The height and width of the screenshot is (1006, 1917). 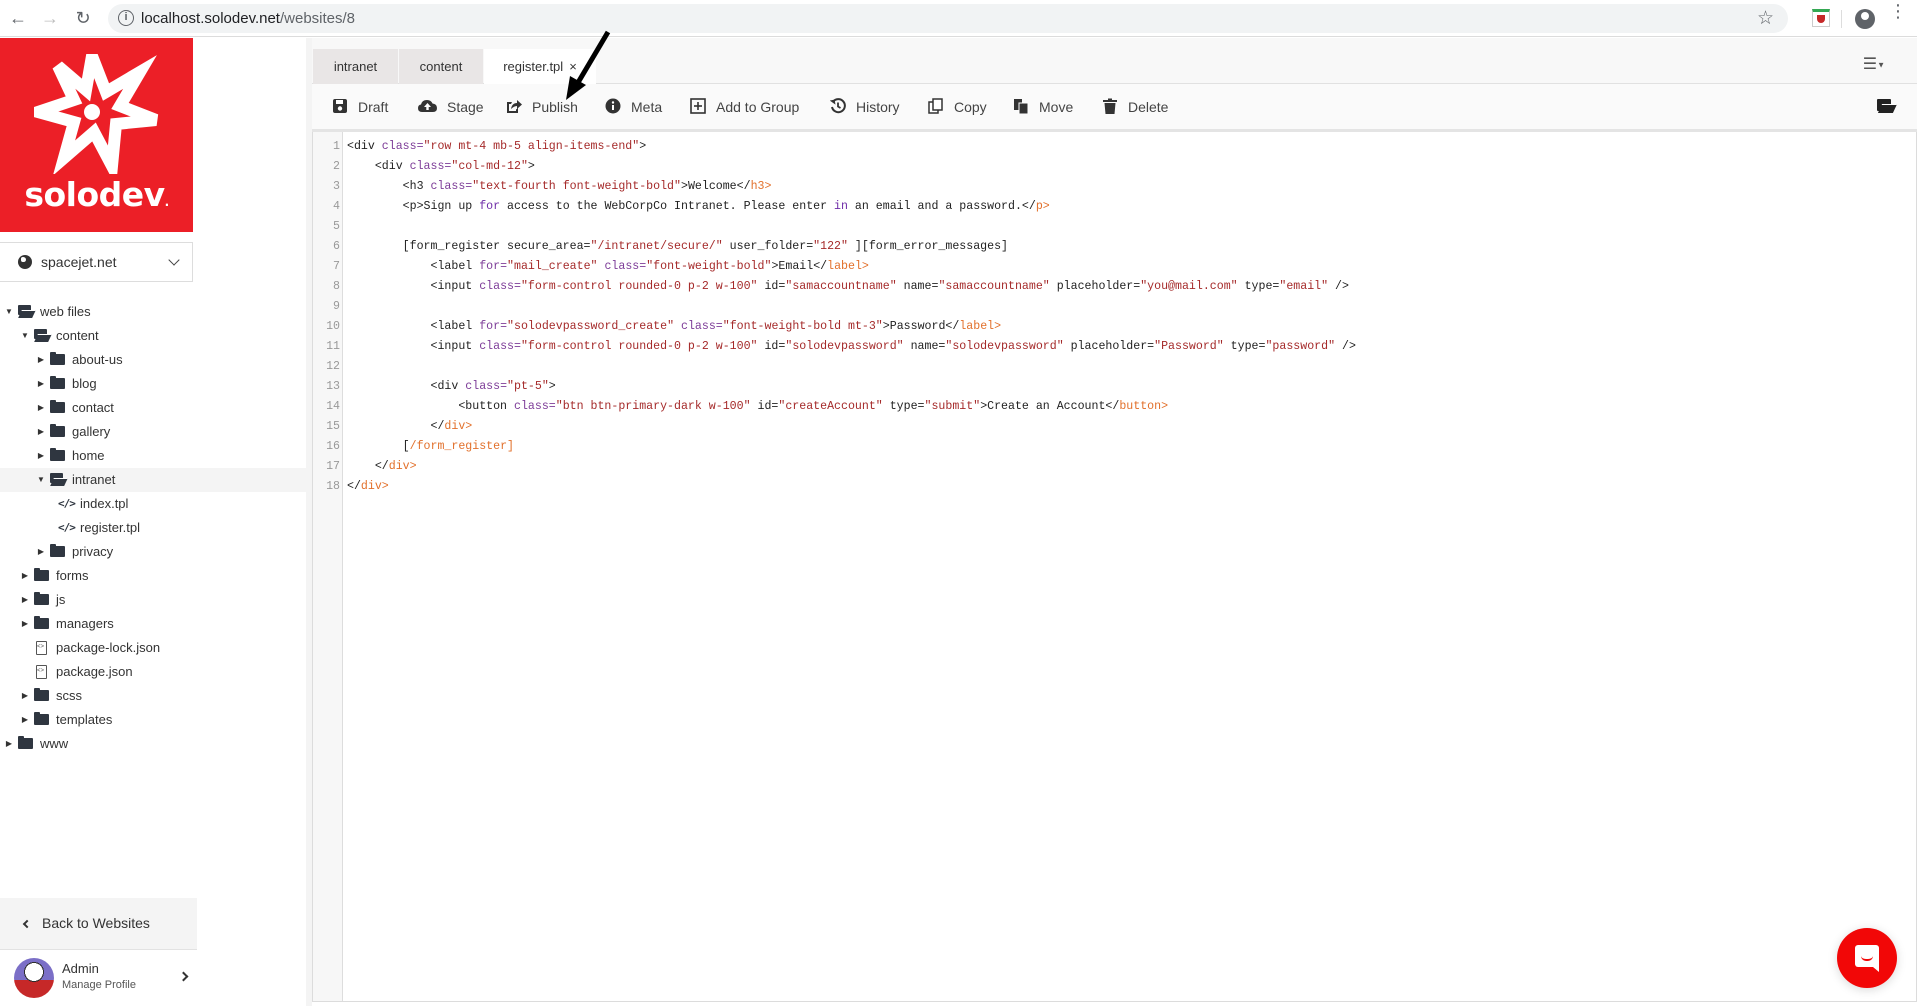 What do you see at coordinates (1114, 427) in the screenshot?
I see `code-line: 15 </div>` at bounding box center [1114, 427].